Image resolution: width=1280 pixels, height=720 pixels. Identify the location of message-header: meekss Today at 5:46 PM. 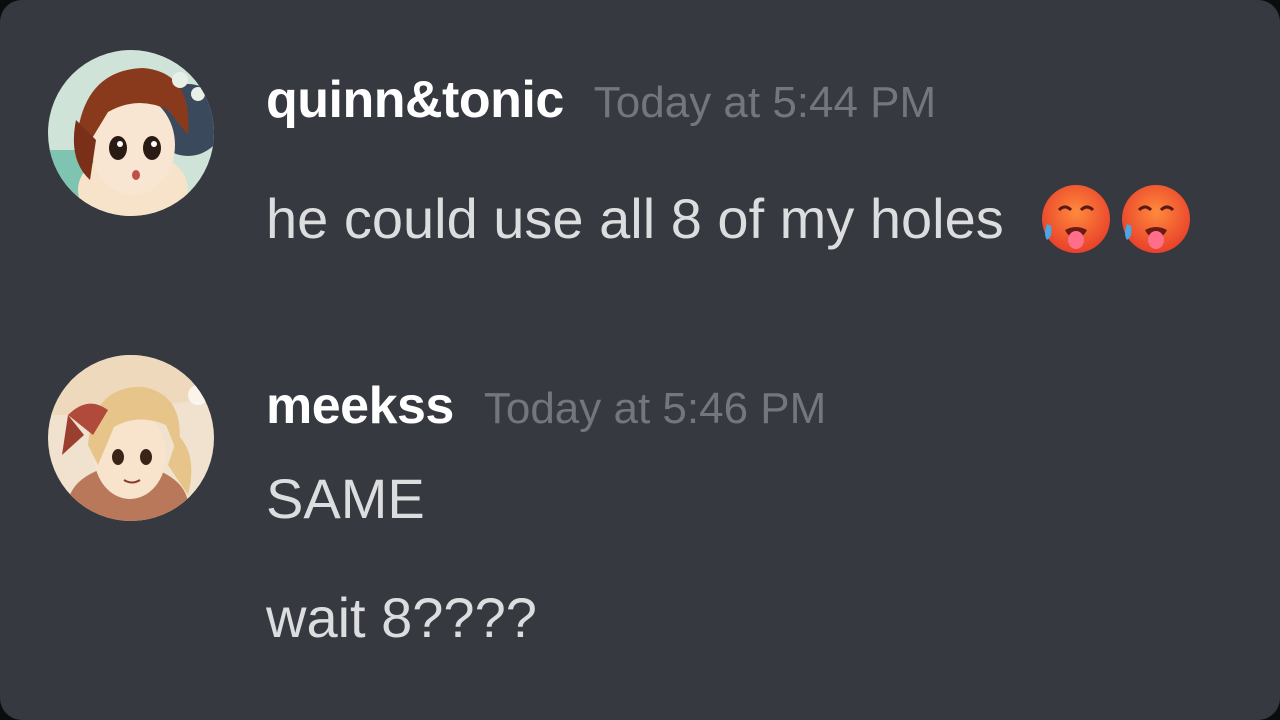
(546, 406).